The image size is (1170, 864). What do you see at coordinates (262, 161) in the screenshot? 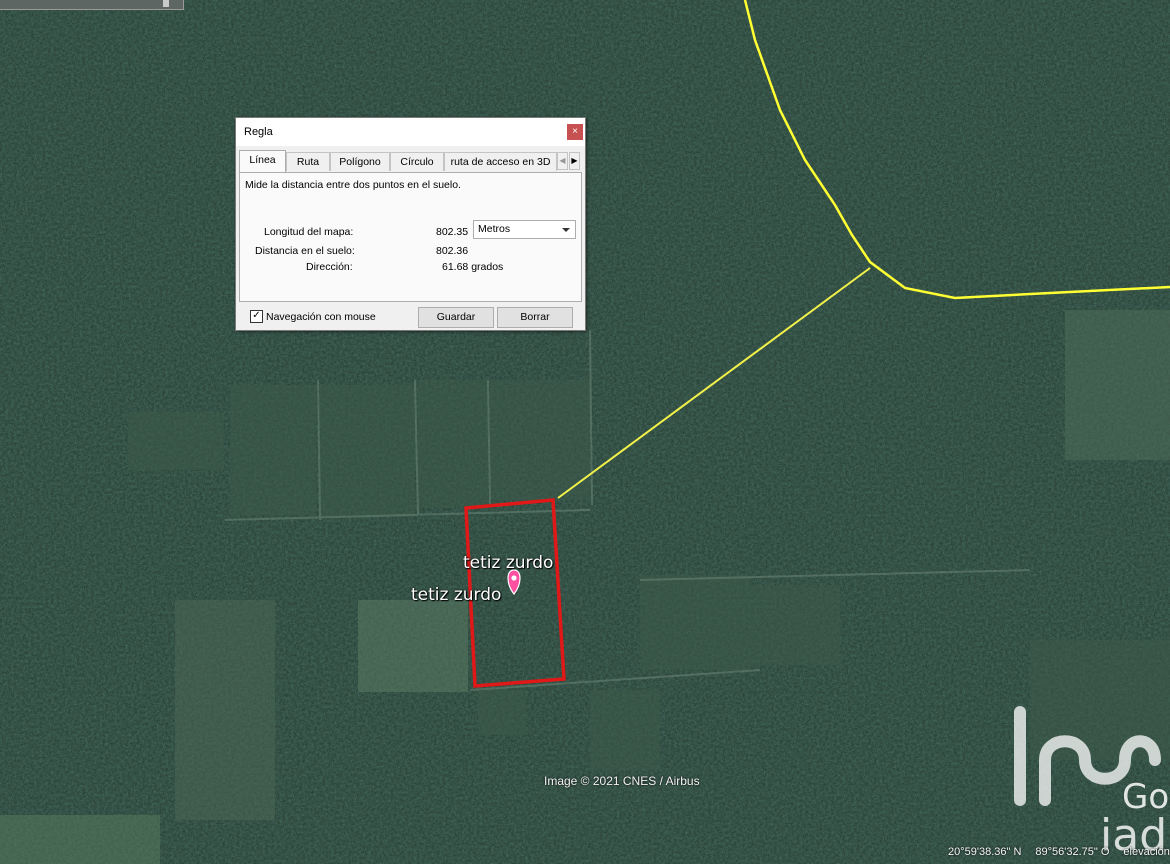
I see `tab-linea: Línea` at bounding box center [262, 161].